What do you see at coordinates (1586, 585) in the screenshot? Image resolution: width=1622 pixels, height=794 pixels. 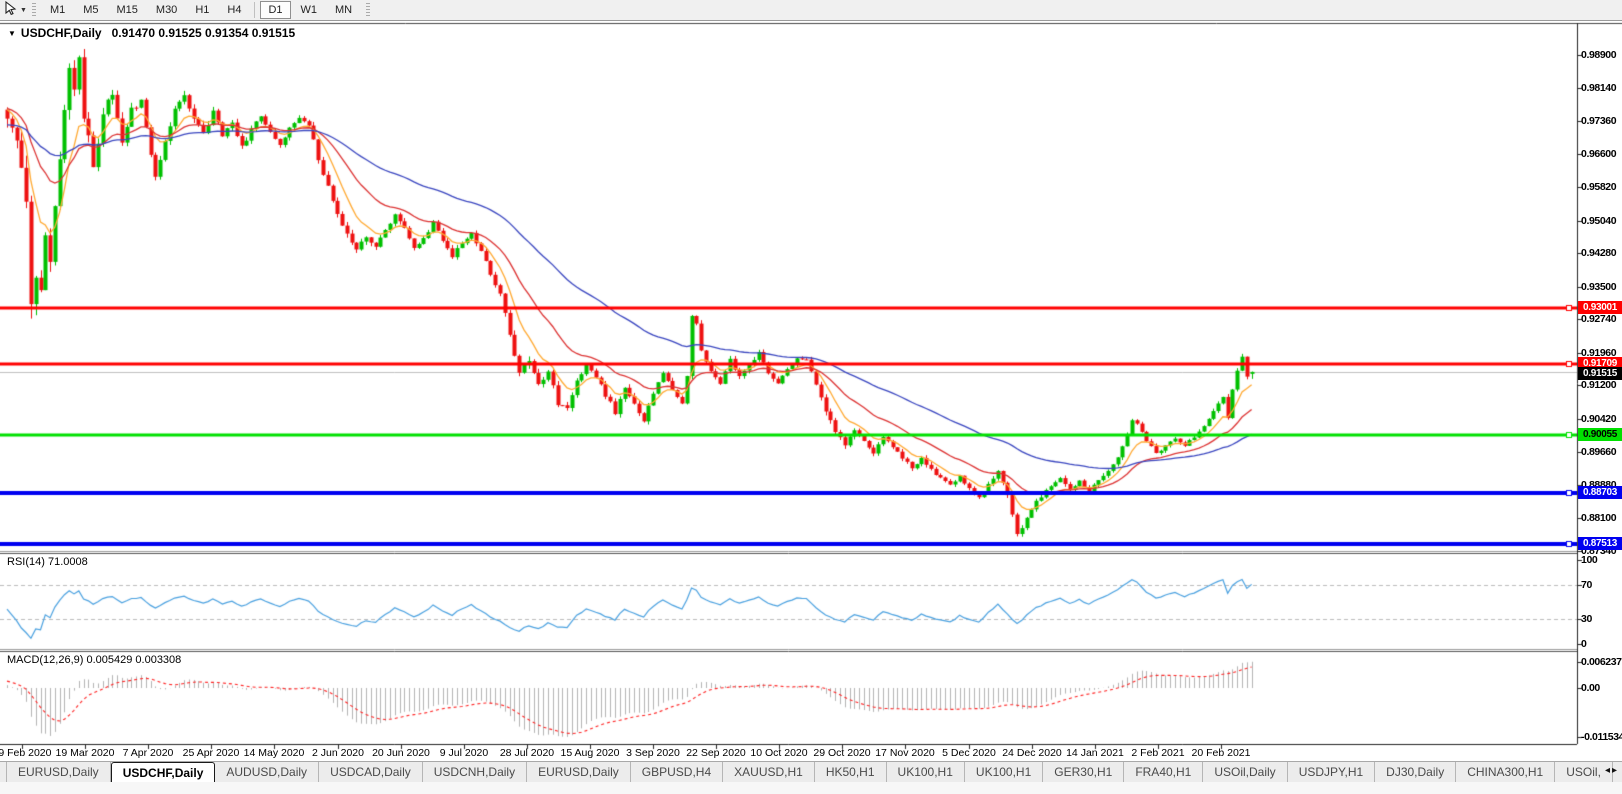 I see `rsi-axis-label: 70` at bounding box center [1586, 585].